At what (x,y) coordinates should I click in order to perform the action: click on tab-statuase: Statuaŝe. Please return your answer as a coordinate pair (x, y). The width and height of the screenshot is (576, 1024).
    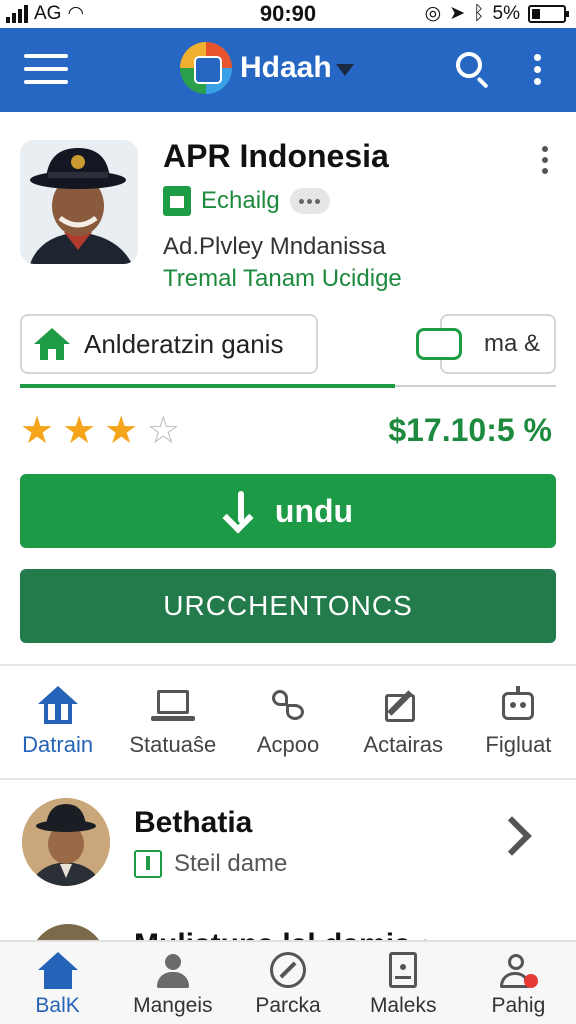
    Looking at the image, I should click on (172, 723).